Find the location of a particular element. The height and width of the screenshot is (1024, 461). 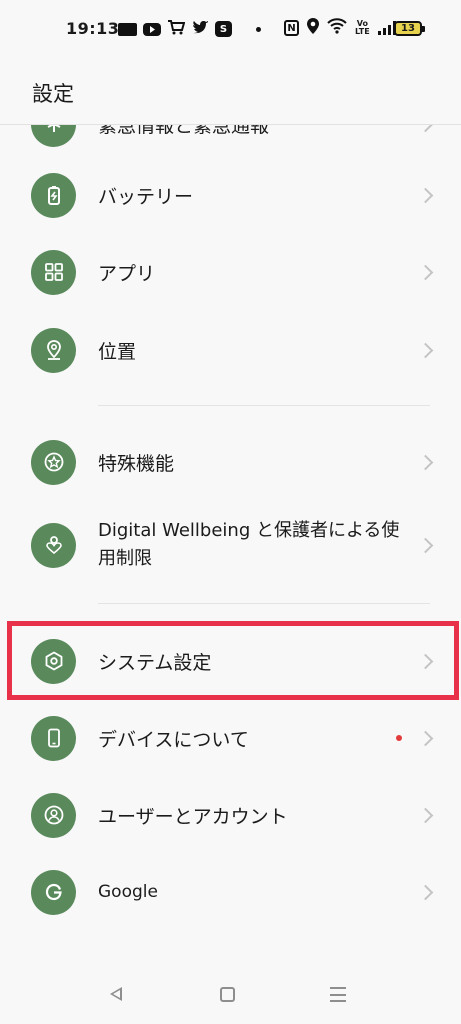

nfc-icon: N is located at coordinates (291, 28).